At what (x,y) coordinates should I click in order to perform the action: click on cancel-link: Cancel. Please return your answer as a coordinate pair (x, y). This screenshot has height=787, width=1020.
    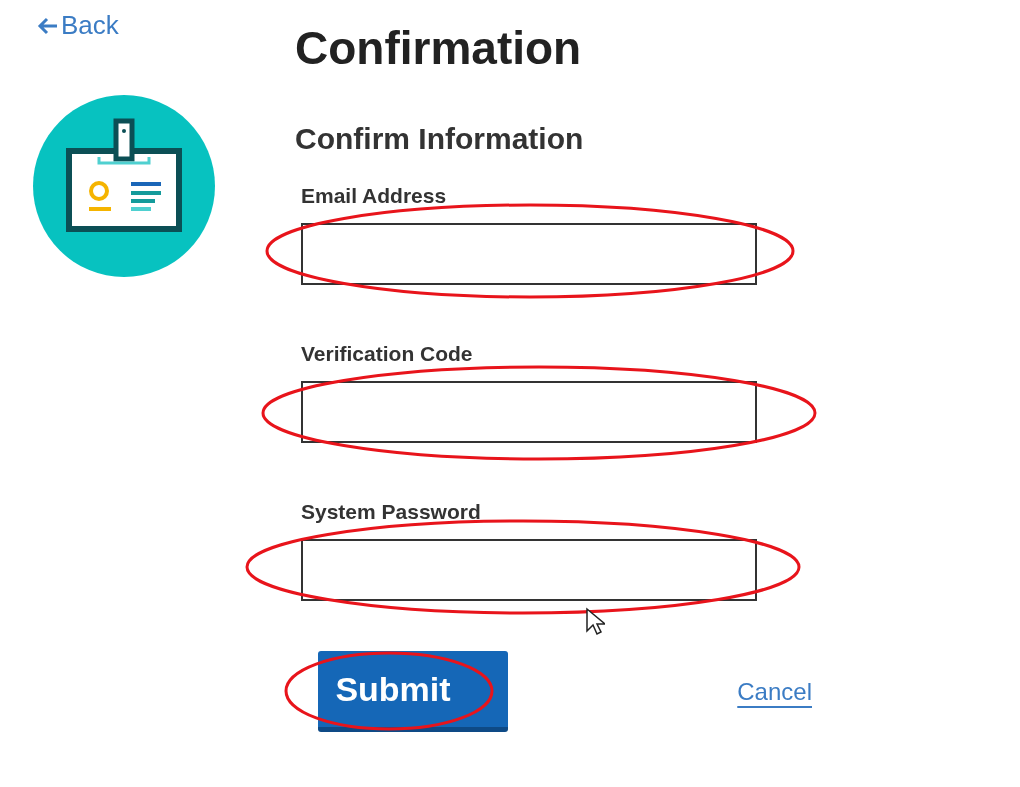
    Looking at the image, I should click on (774, 691).